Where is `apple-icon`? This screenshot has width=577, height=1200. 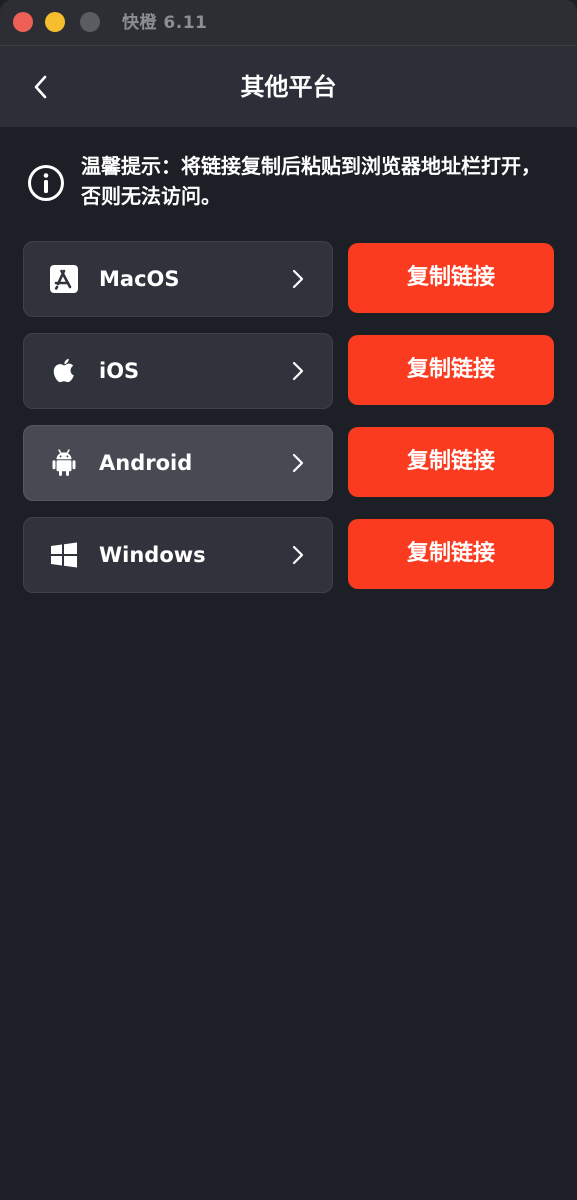 apple-icon is located at coordinates (63, 370).